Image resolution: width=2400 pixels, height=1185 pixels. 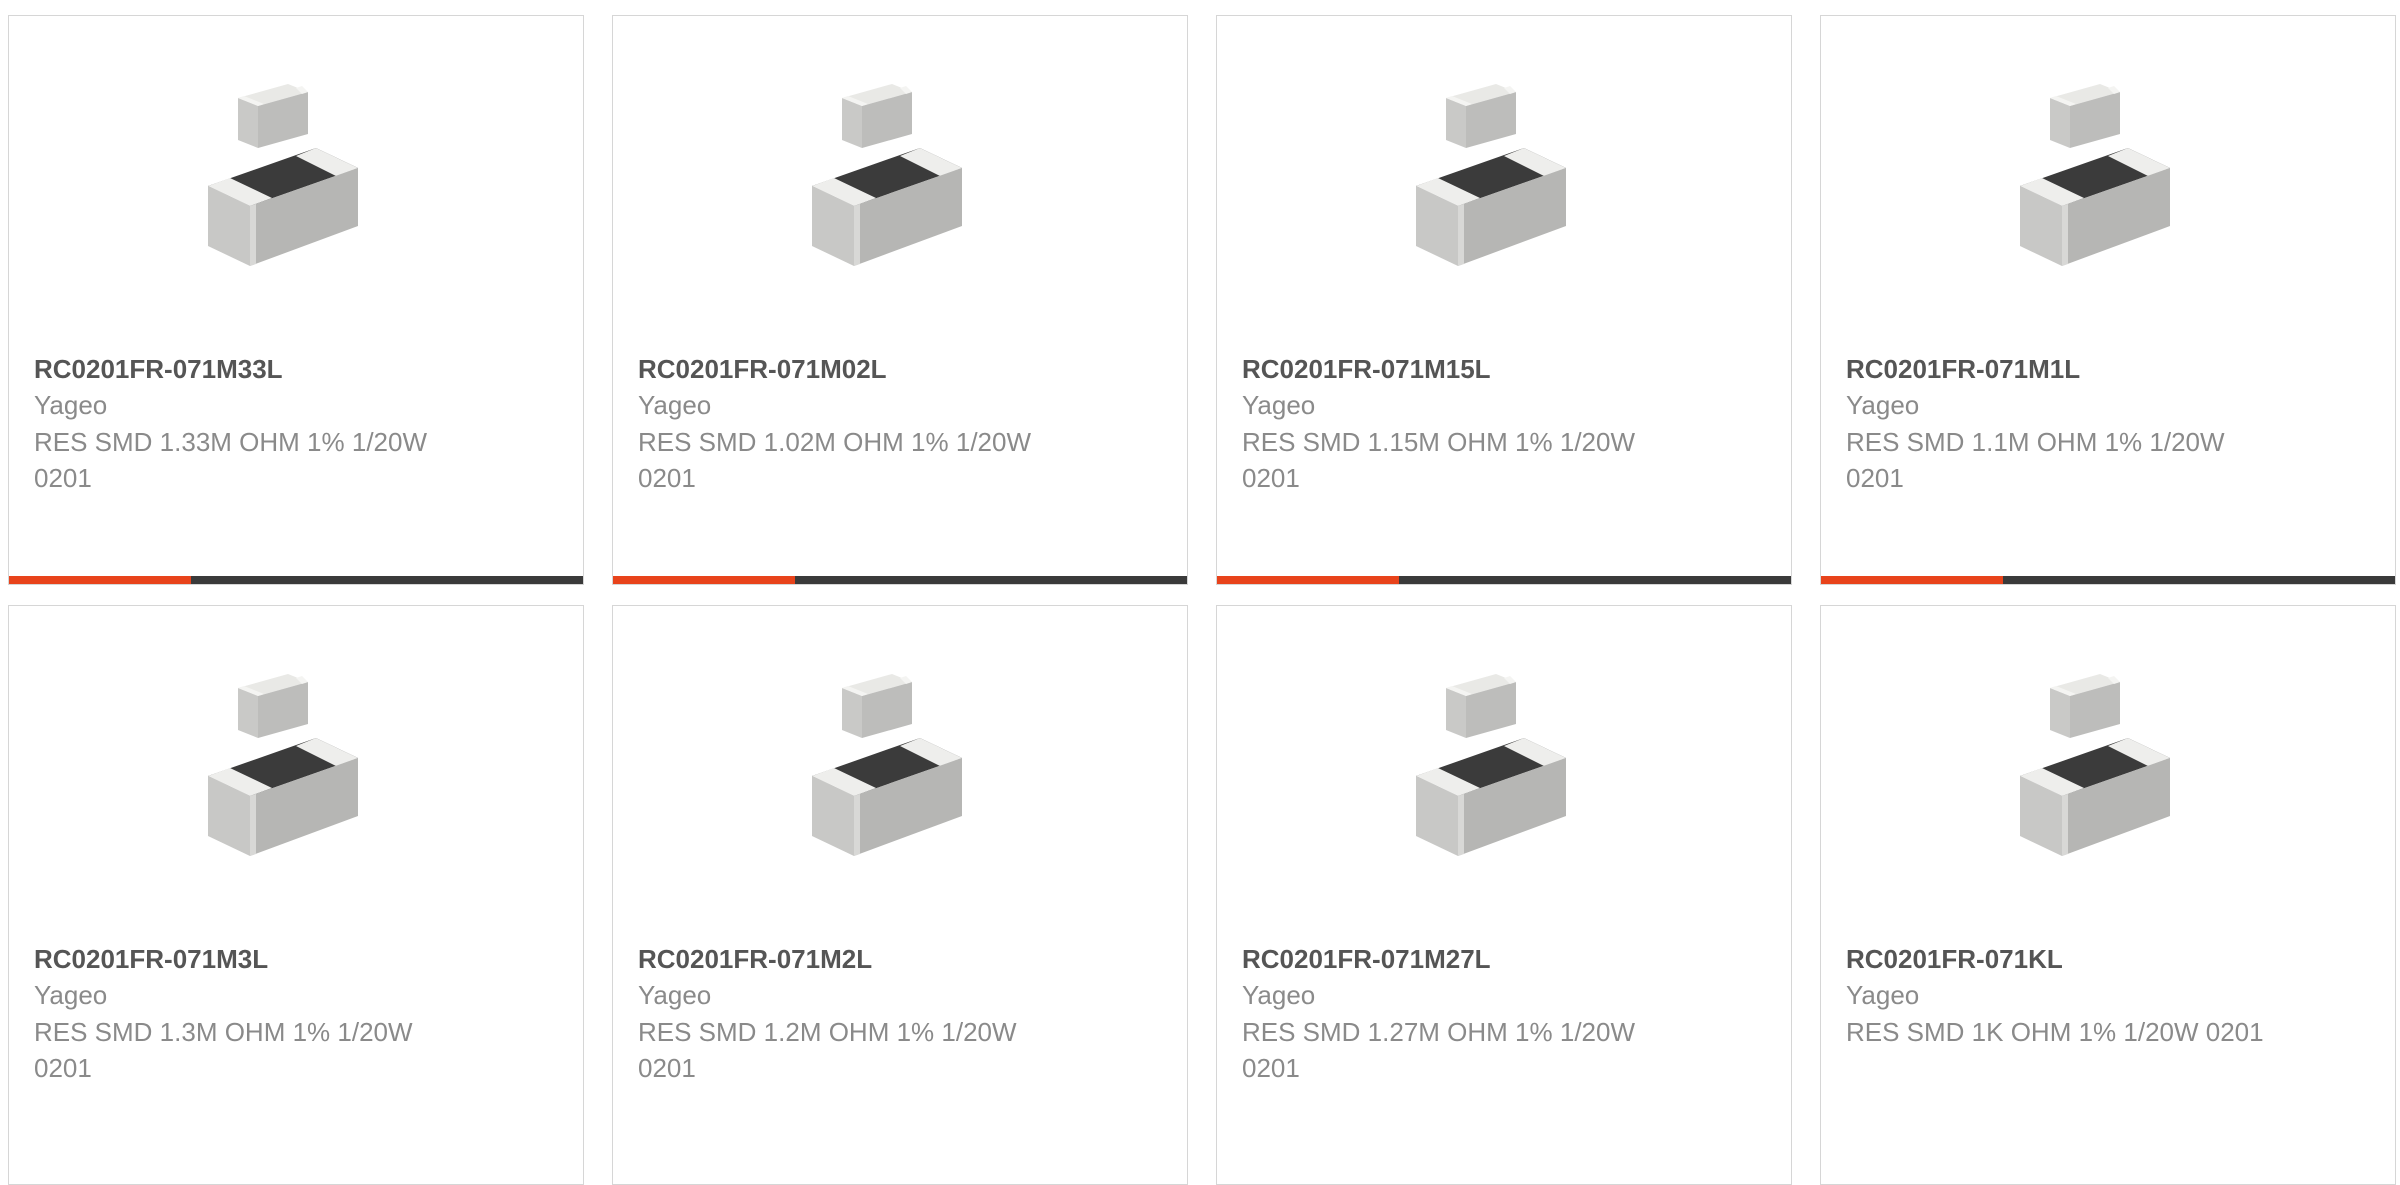 I want to click on product-description: RES SMD 1.1M OHM 1% 1/20W 0201, so click(x=2035, y=460).